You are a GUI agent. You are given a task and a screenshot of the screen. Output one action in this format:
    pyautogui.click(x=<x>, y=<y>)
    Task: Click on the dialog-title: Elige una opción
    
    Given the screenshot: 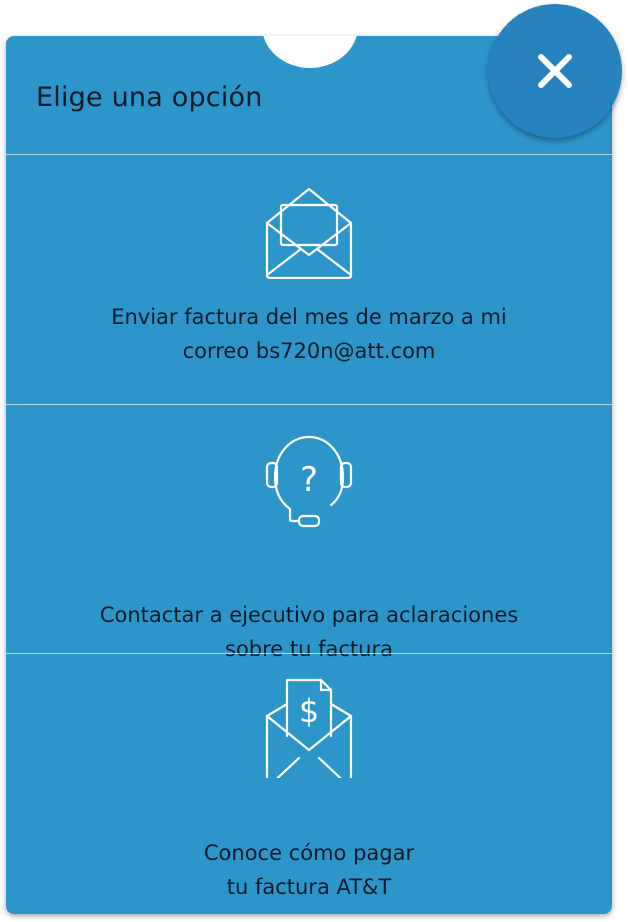 What is the action you would take?
    pyautogui.click(x=149, y=97)
    